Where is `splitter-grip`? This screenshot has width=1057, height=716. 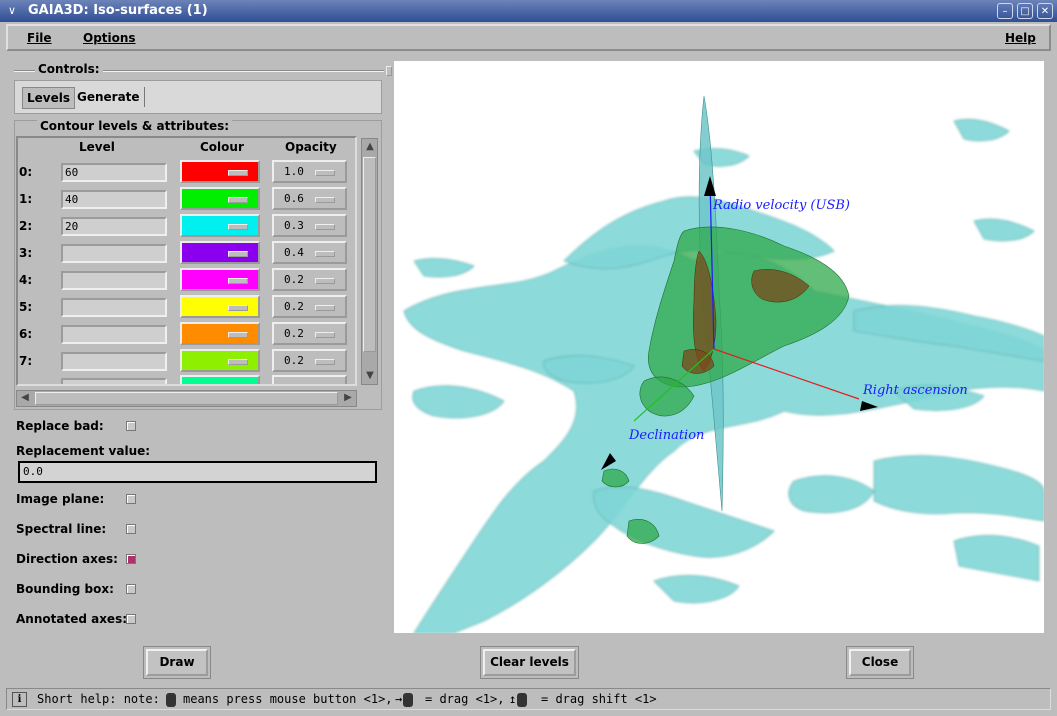 splitter-grip is located at coordinates (389, 71).